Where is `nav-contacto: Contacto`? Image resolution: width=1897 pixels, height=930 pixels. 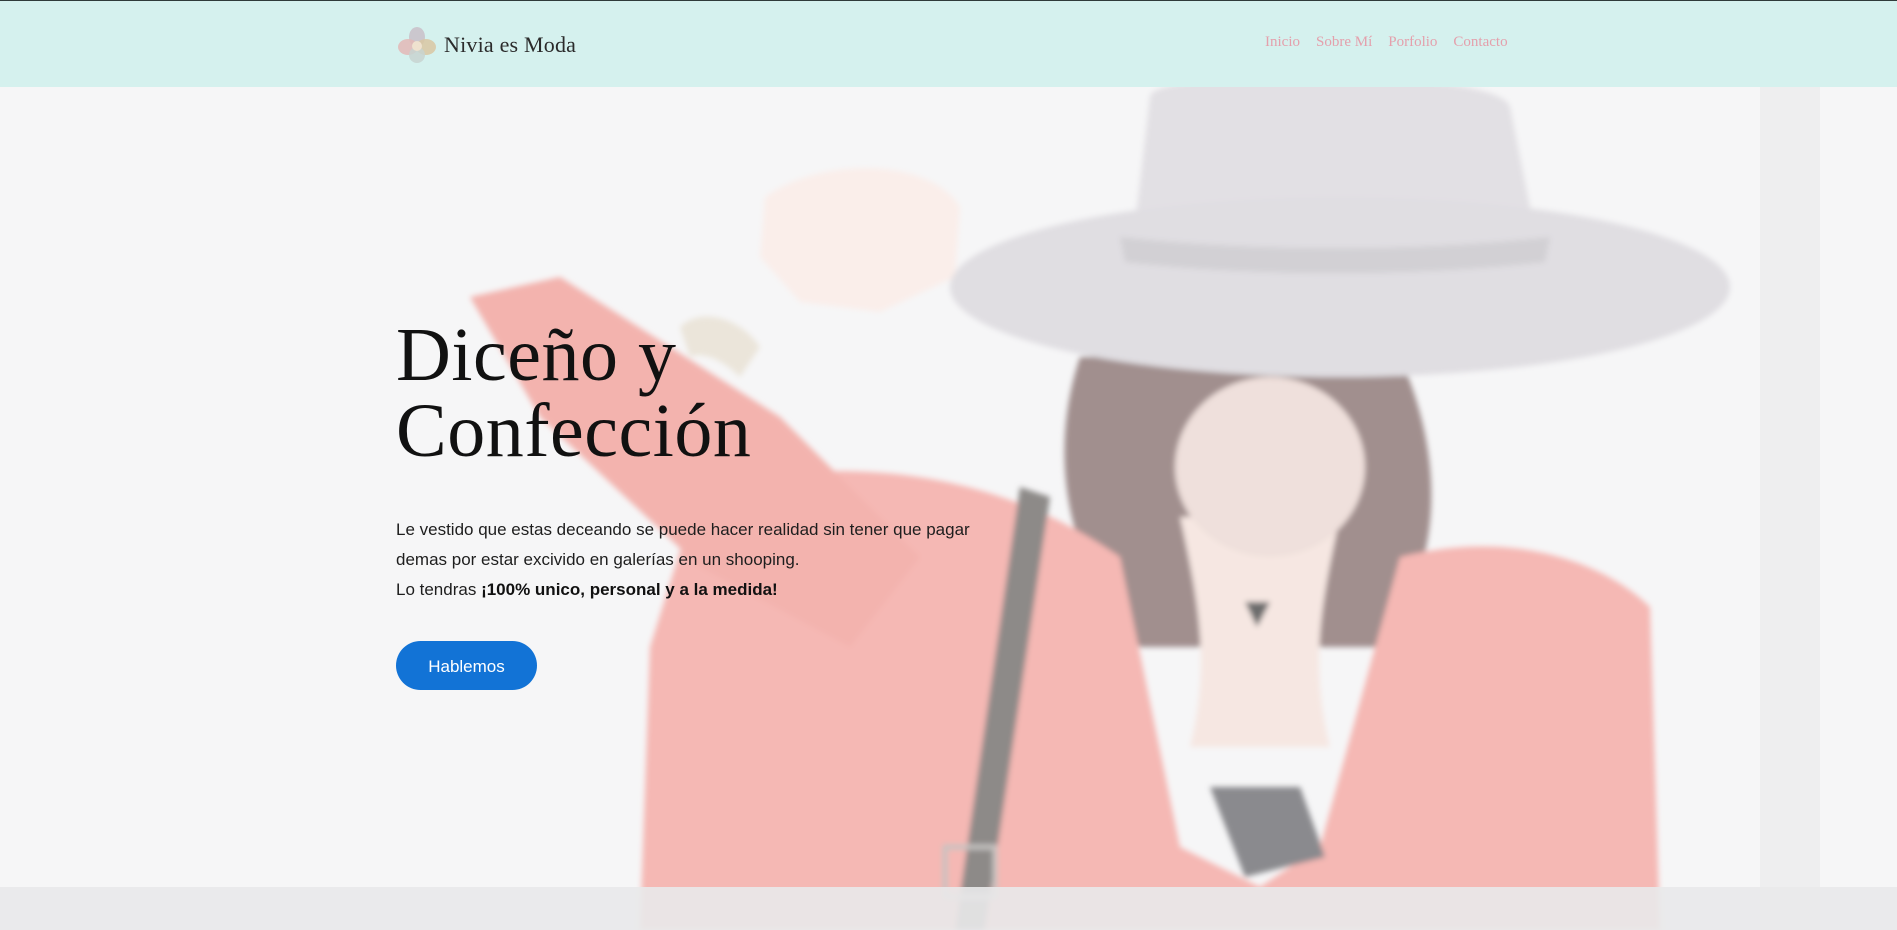
nav-contacto: Contacto is located at coordinates (1480, 42).